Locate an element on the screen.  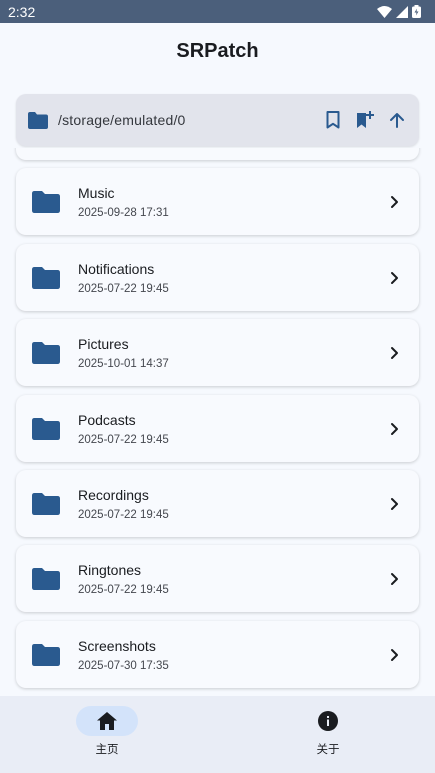
bookmark-button is located at coordinates (333, 120).